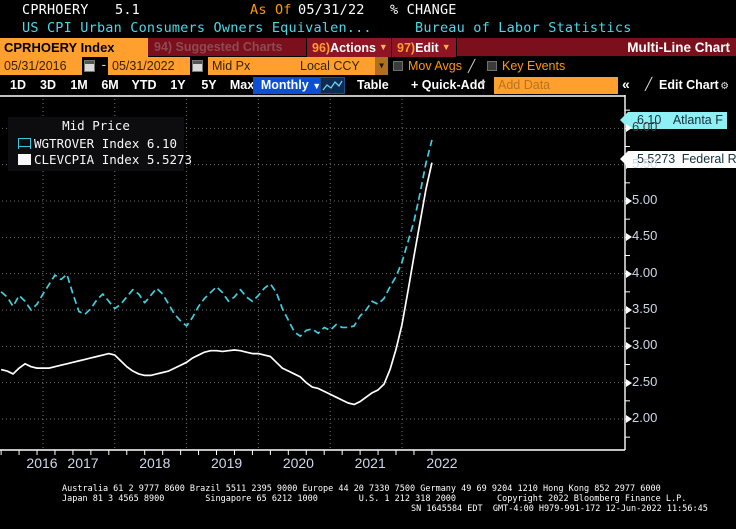 This screenshot has width=736, height=529. What do you see at coordinates (155, 463) in the screenshot?
I see `x-axis-tick-2018: 2018` at bounding box center [155, 463].